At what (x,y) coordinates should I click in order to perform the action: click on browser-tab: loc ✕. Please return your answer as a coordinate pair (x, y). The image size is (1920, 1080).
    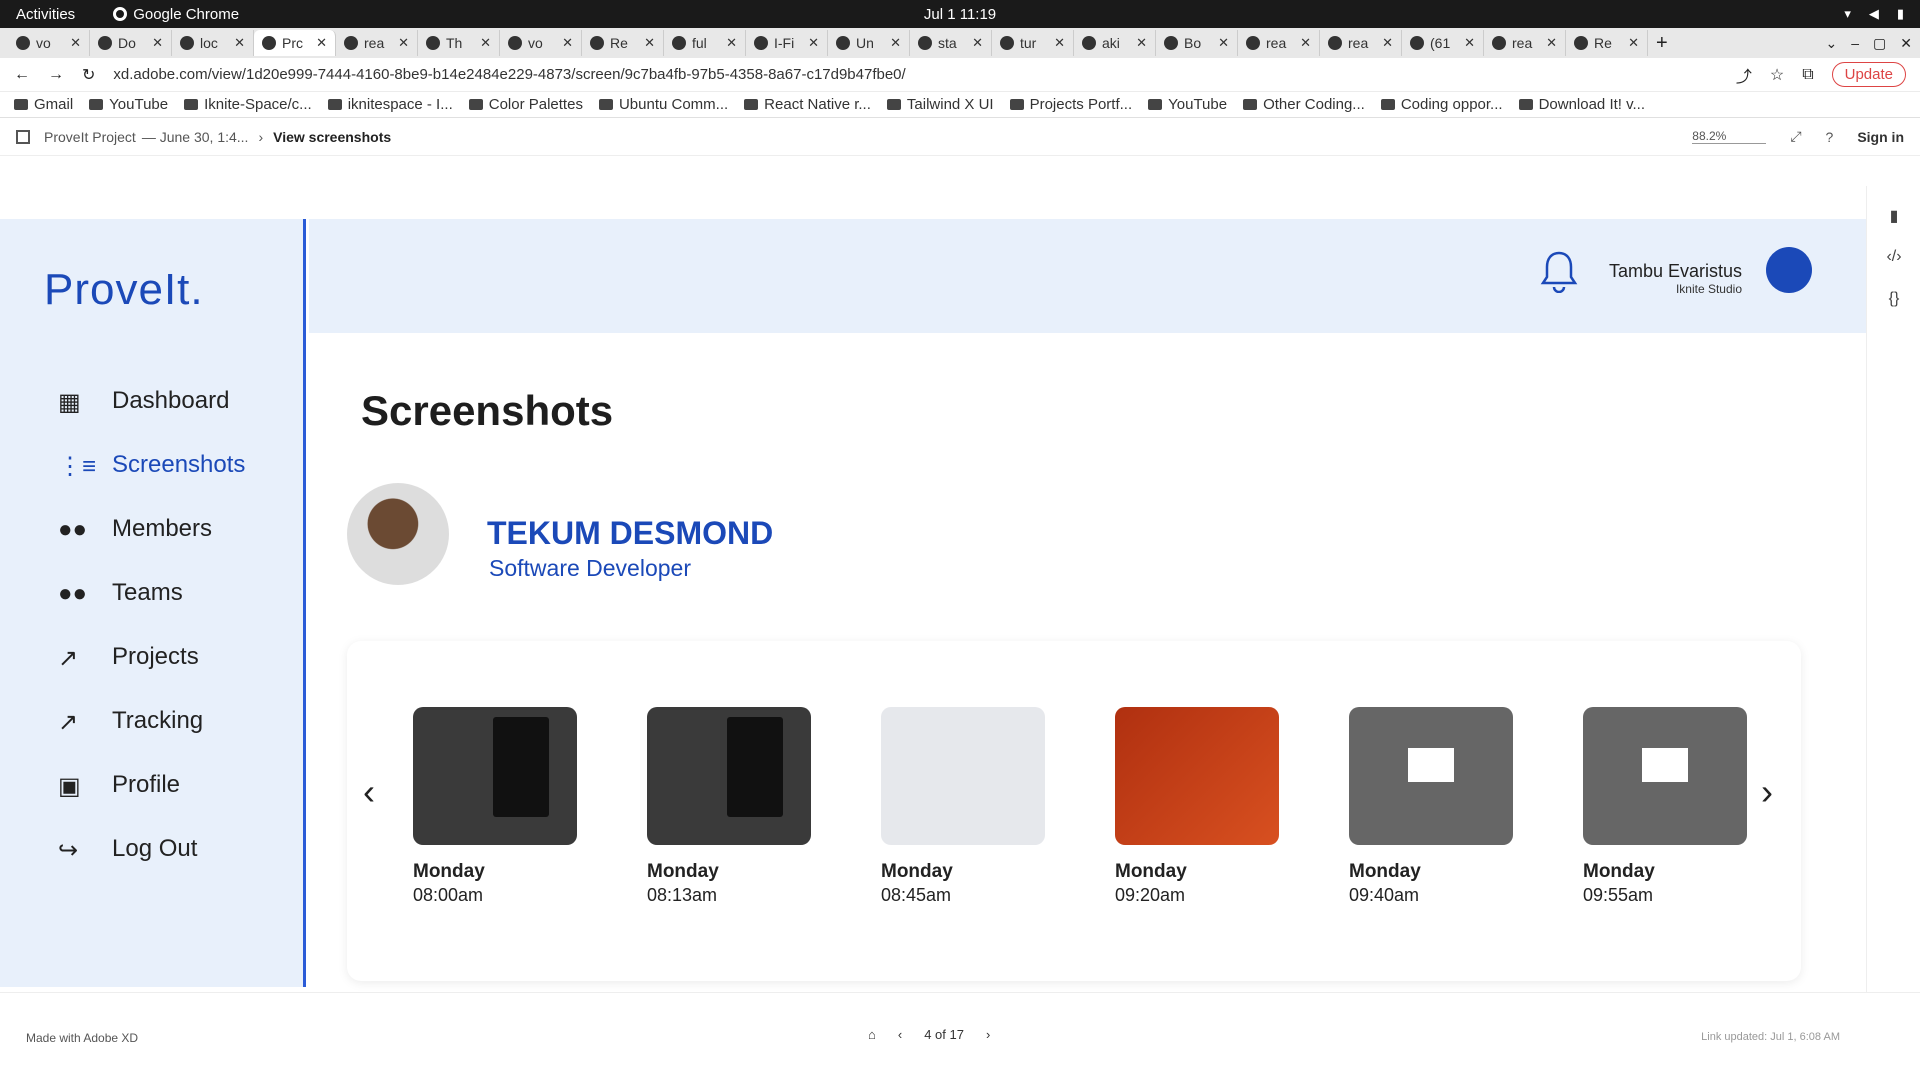
    Looking at the image, I should click on (213, 43).